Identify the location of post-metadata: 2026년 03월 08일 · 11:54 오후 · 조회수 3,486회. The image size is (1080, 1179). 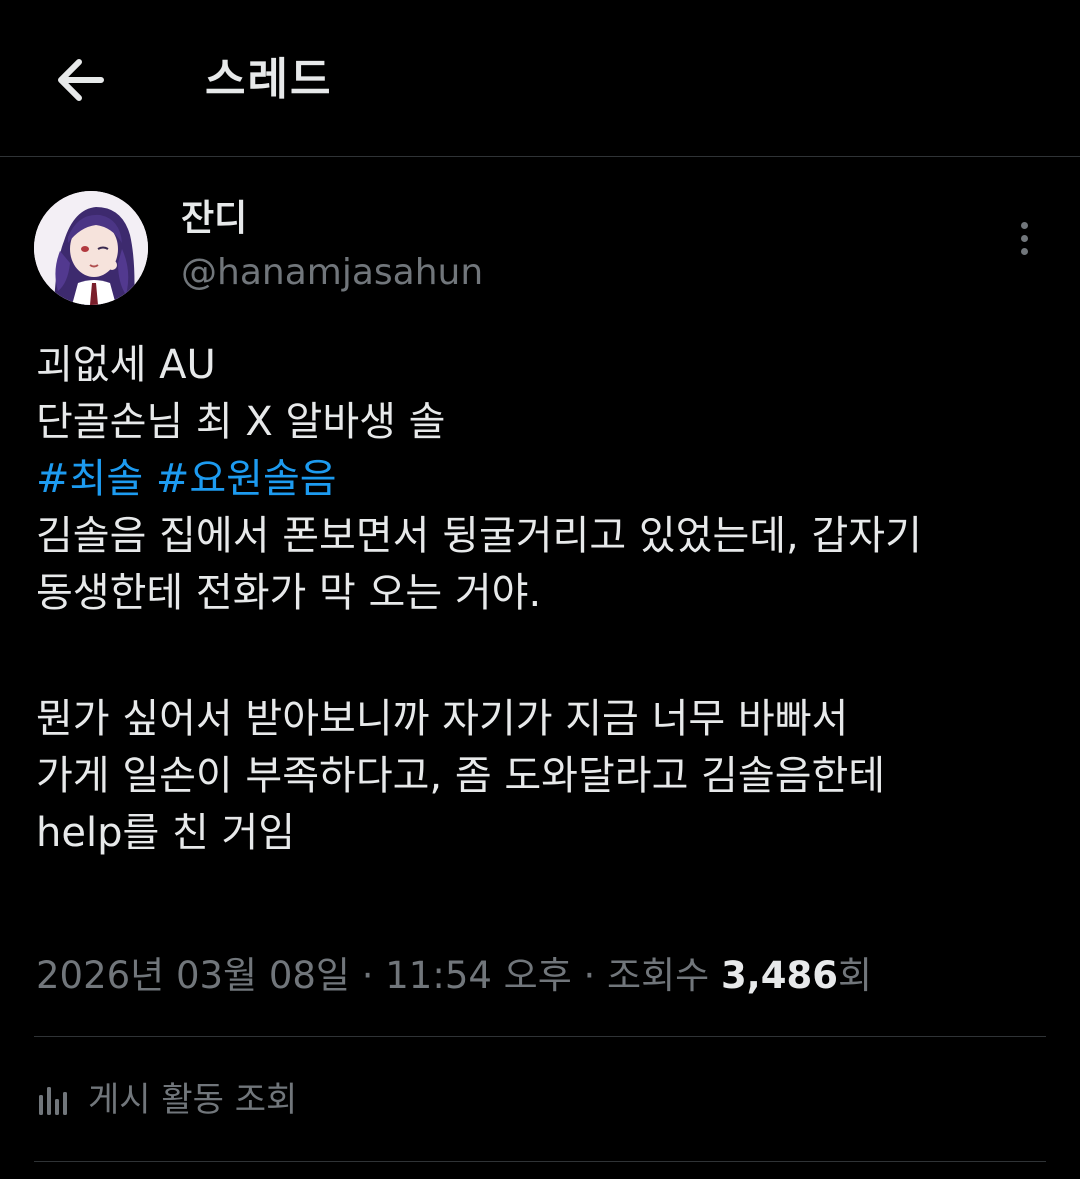
(454, 976).